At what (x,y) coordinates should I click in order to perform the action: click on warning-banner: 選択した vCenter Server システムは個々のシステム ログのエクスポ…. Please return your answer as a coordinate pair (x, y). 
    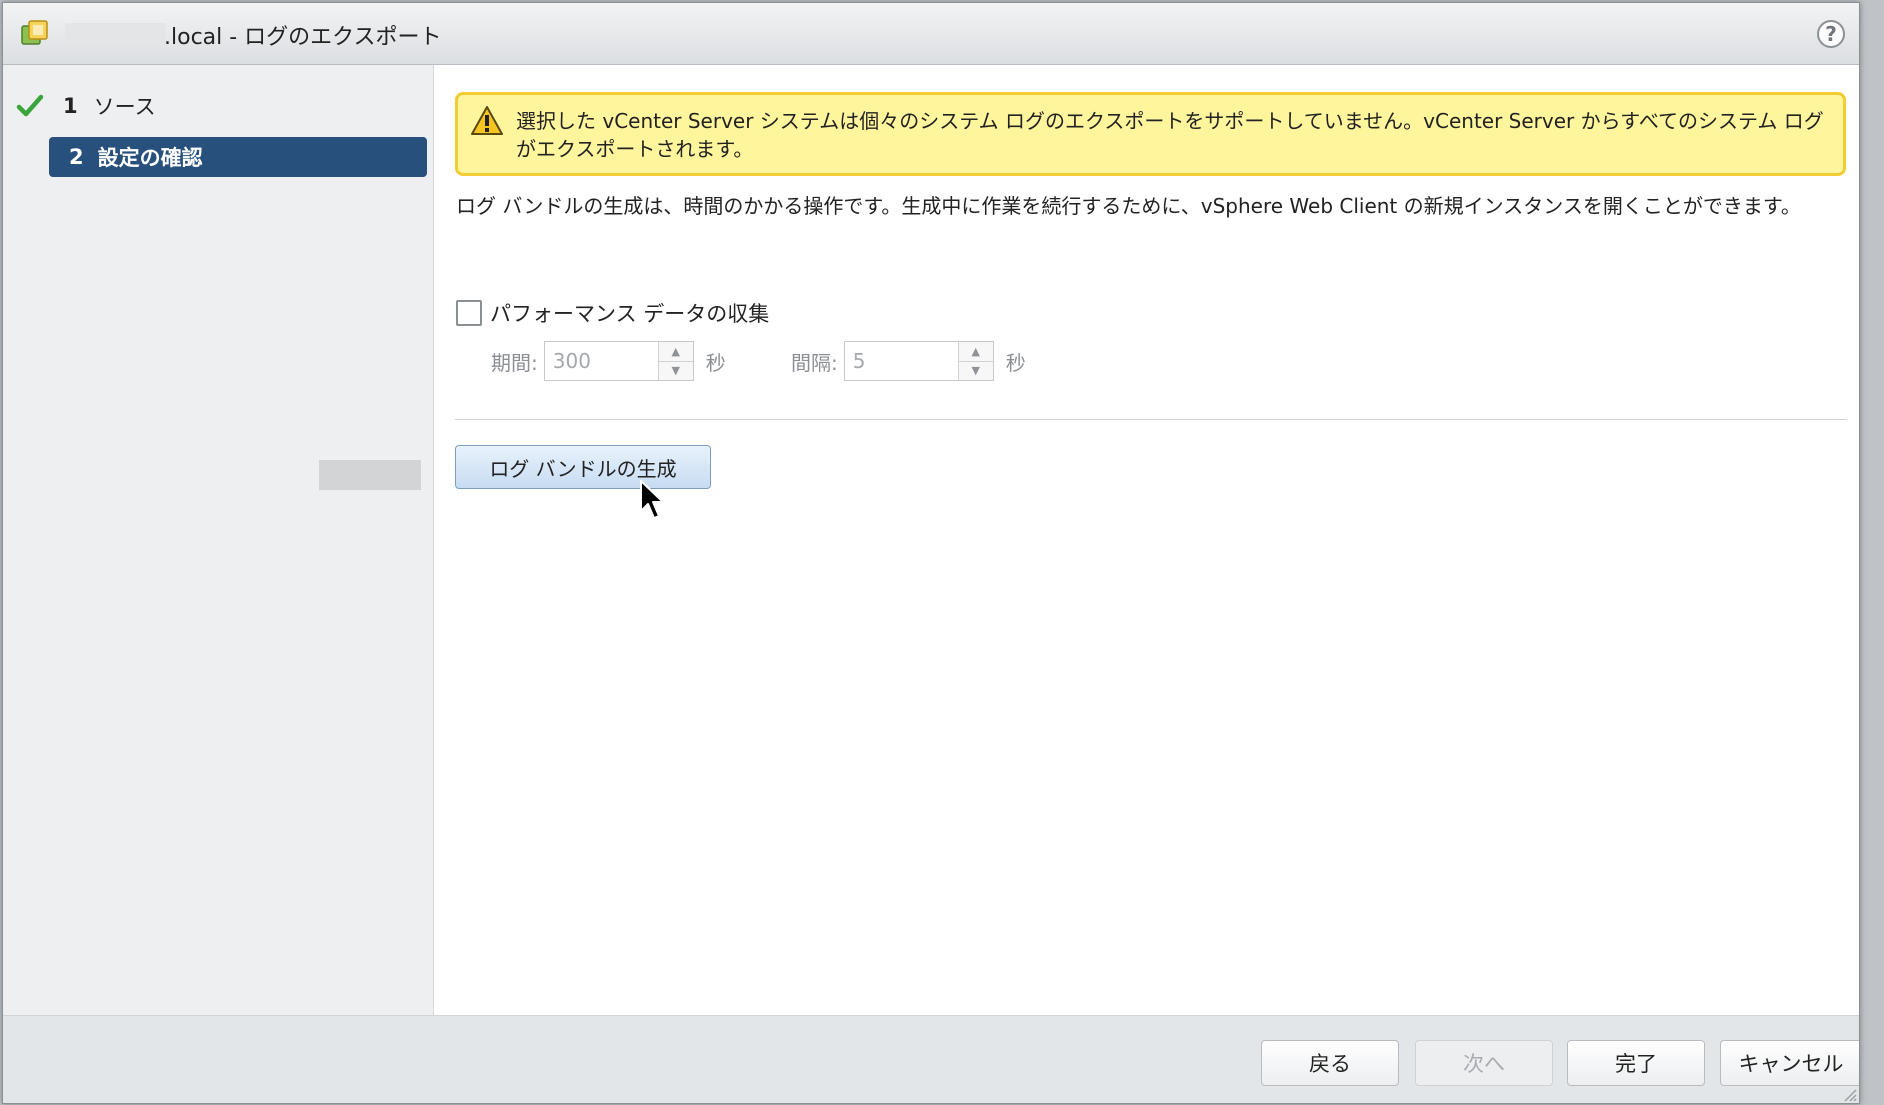
    Looking at the image, I should click on (1150, 134).